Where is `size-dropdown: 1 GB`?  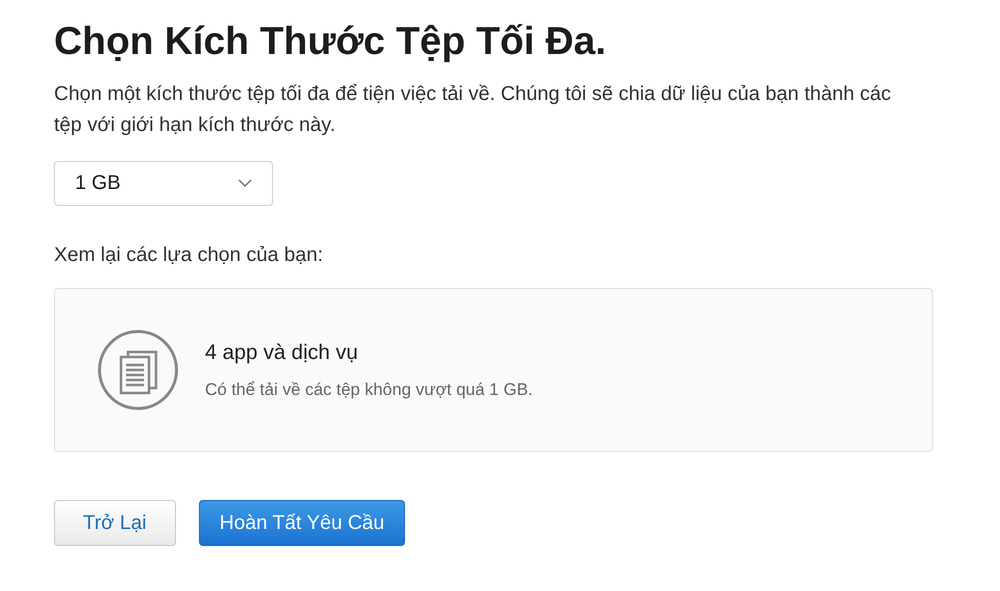
size-dropdown: 1 GB is located at coordinates (163, 183).